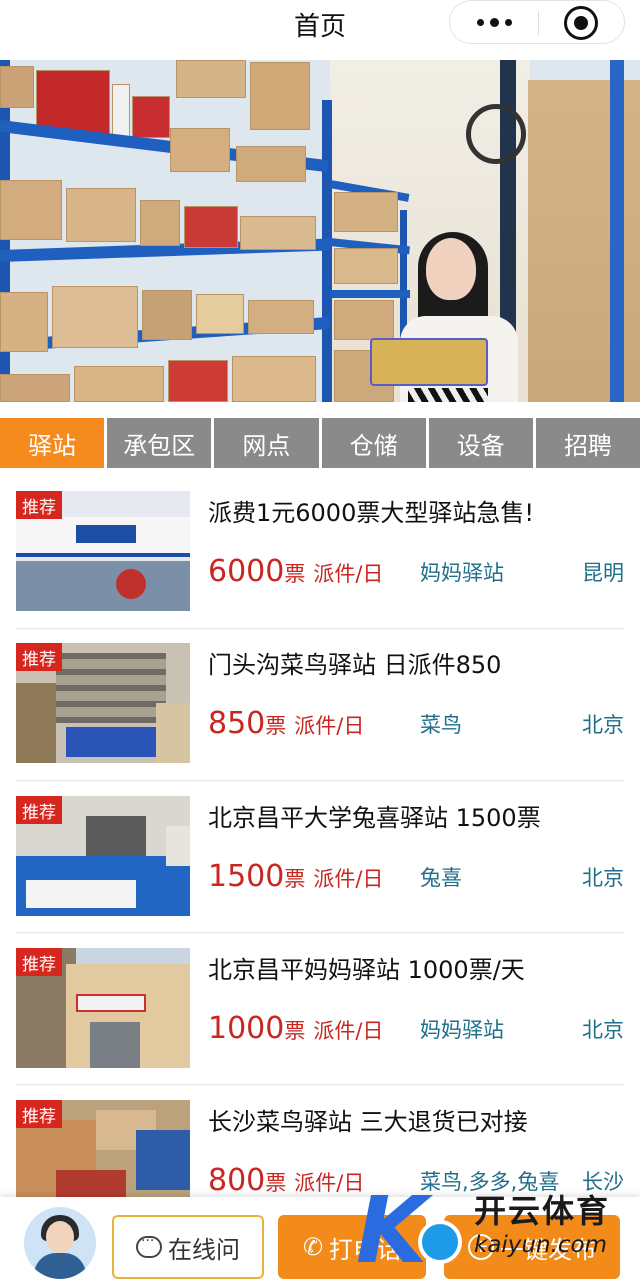  What do you see at coordinates (313, 1247) in the screenshot?
I see `phone-icon: ✆` at bounding box center [313, 1247].